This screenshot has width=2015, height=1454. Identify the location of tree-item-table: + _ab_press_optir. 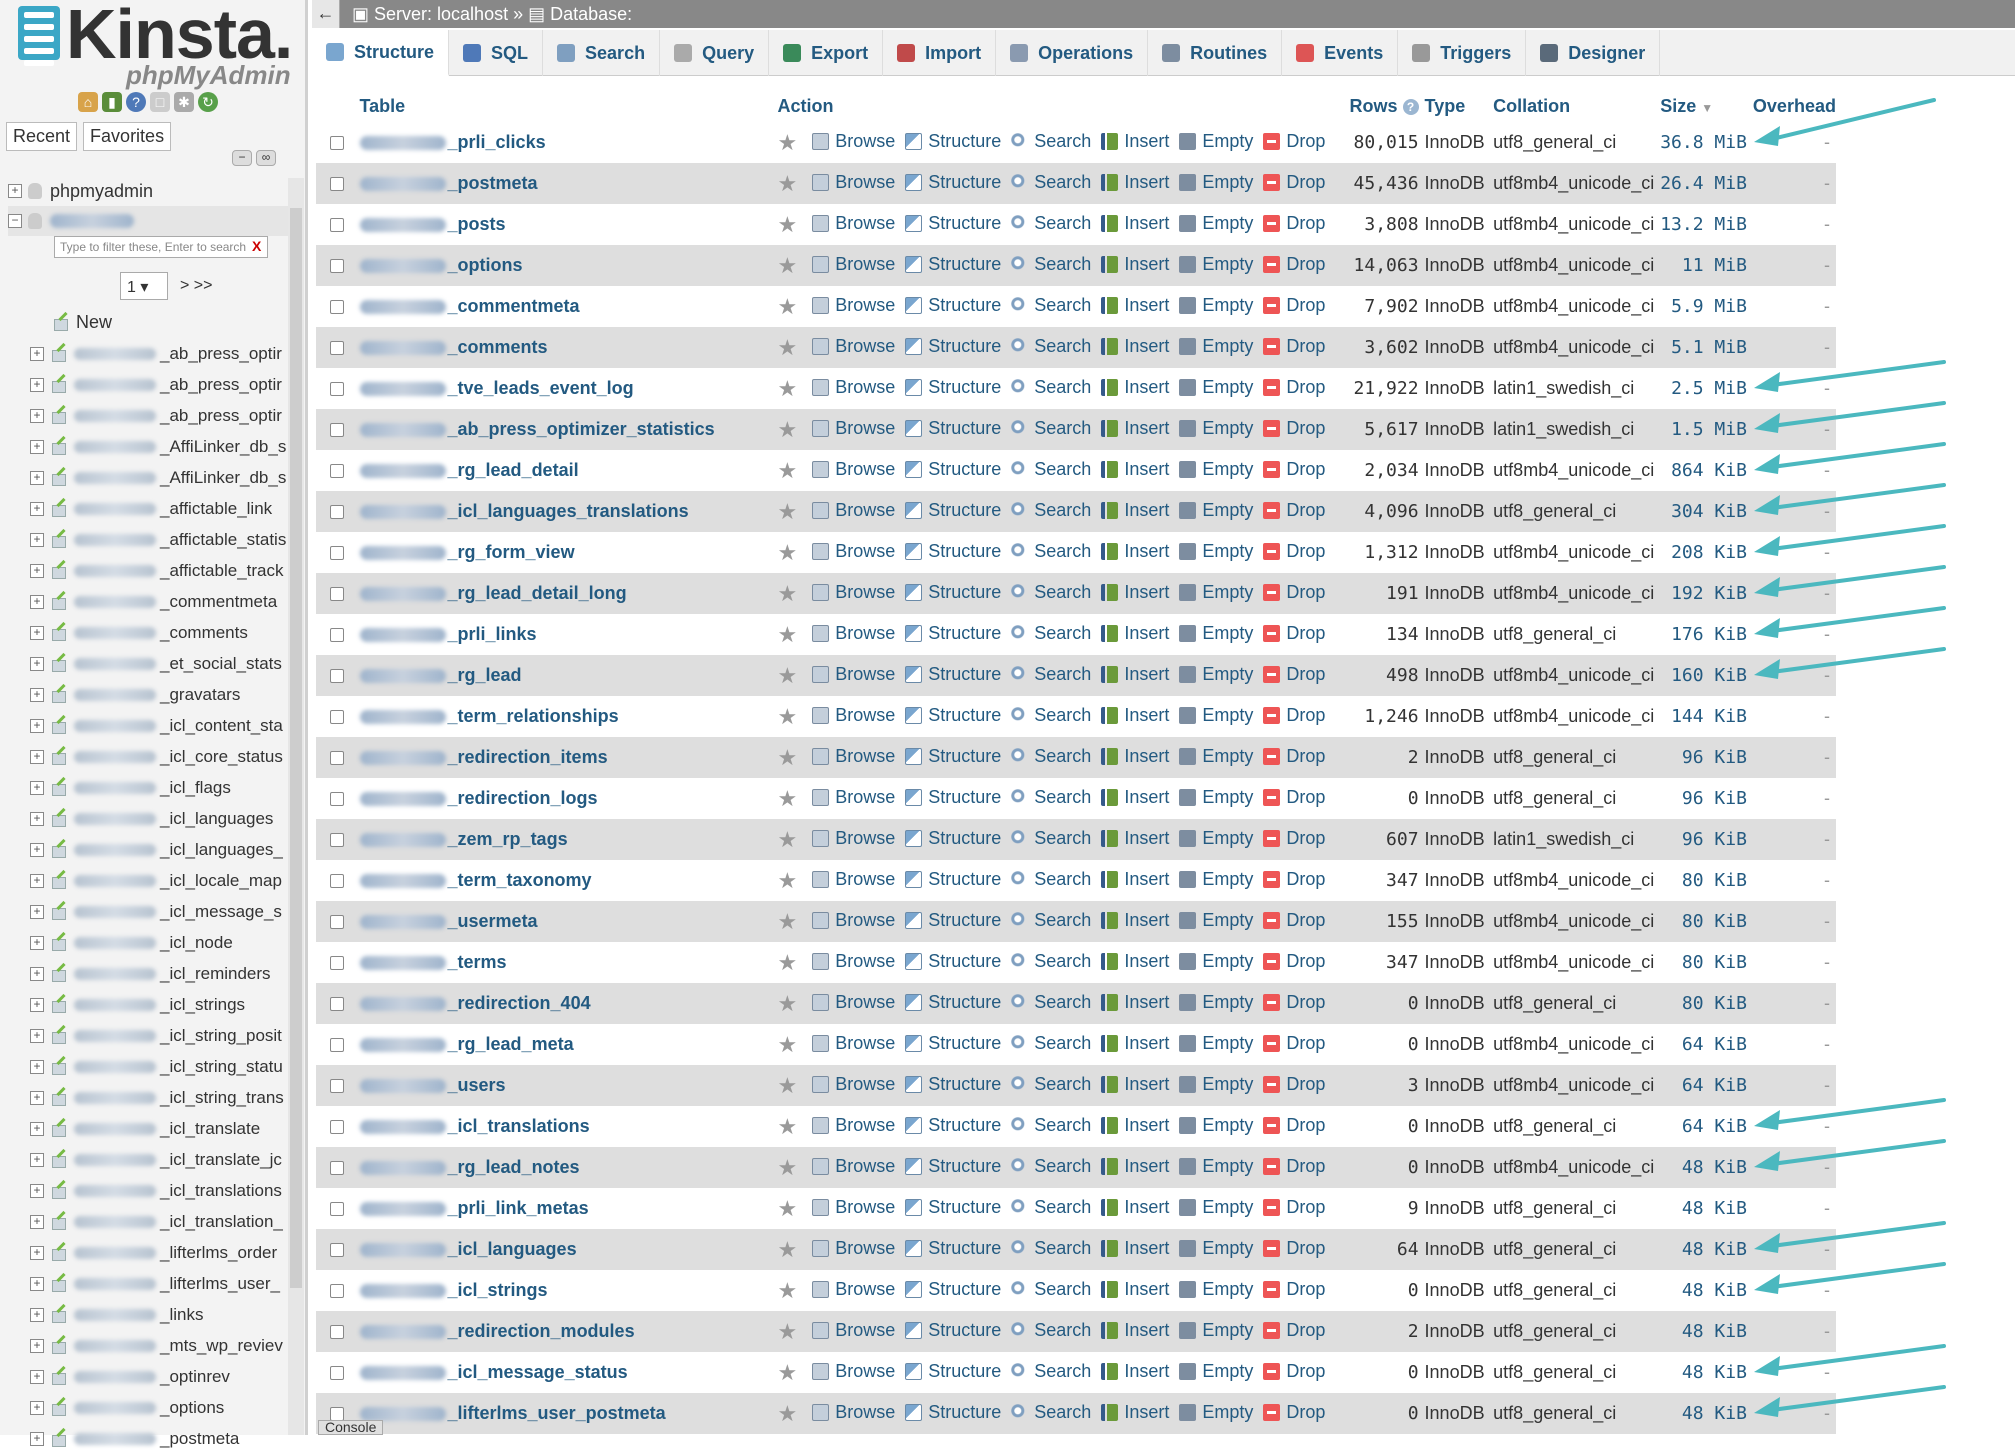
(158, 415).